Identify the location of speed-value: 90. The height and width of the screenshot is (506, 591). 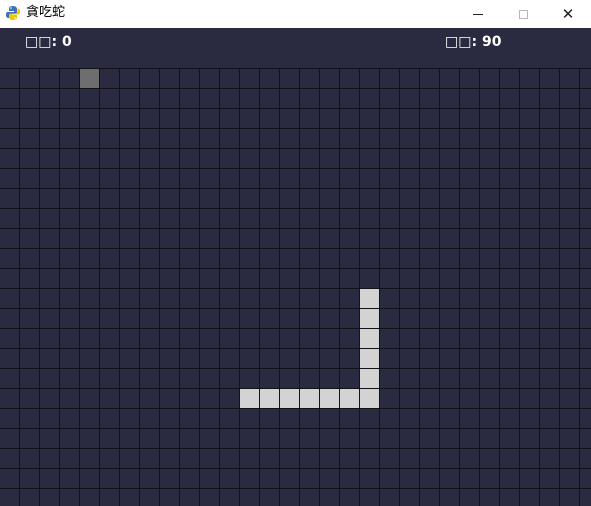
(491, 42).